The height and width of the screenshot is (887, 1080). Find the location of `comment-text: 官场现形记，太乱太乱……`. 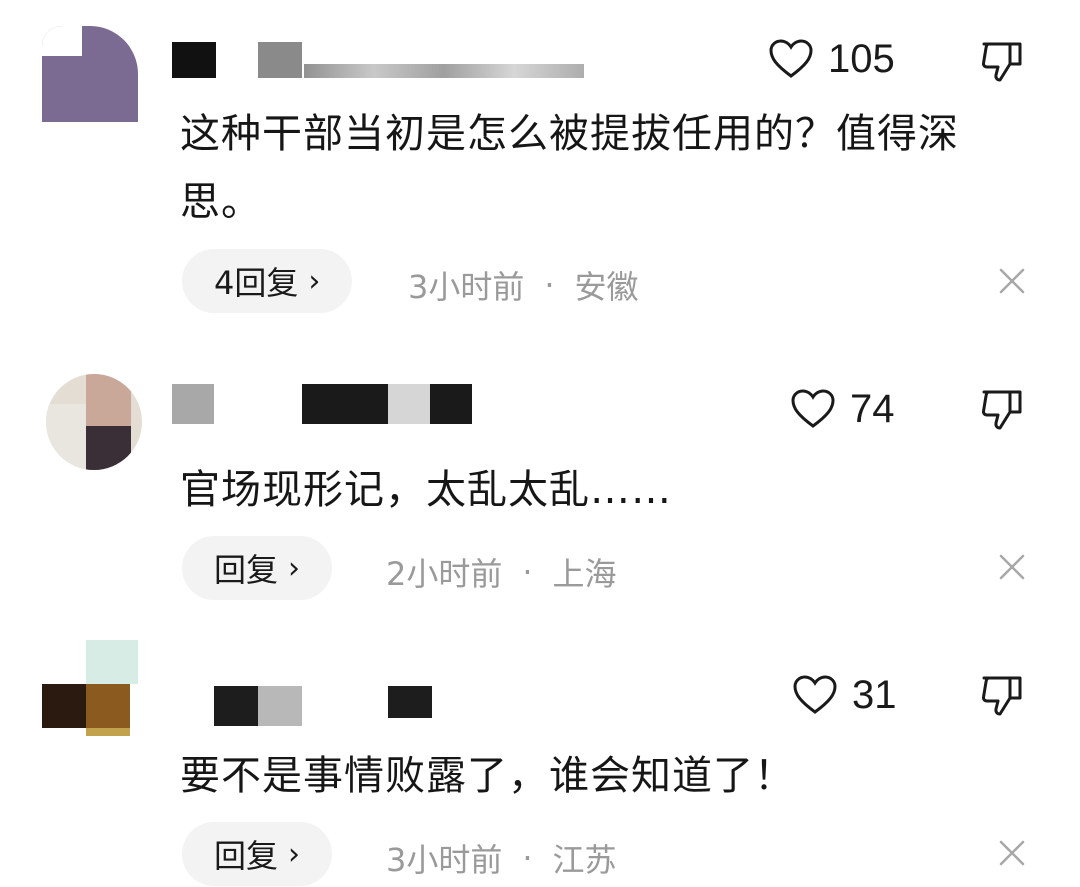

comment-text: 官场现形记，太乱太乱…… is located at coordinates (426, 490).